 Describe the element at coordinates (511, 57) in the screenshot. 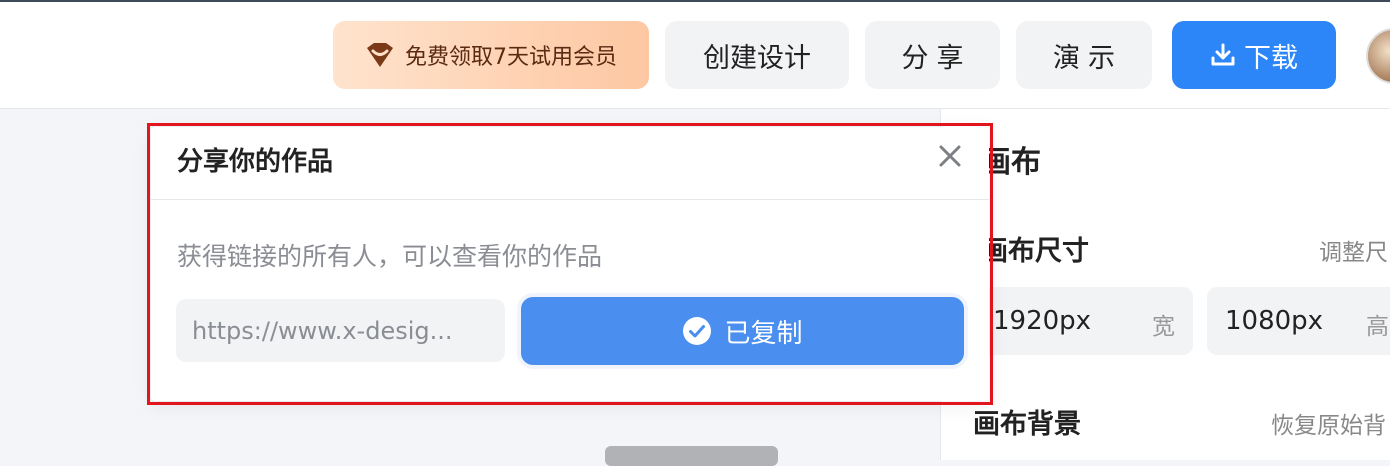

I see `free-trial-vip-label: 免费领取7天试用会员` at that location.